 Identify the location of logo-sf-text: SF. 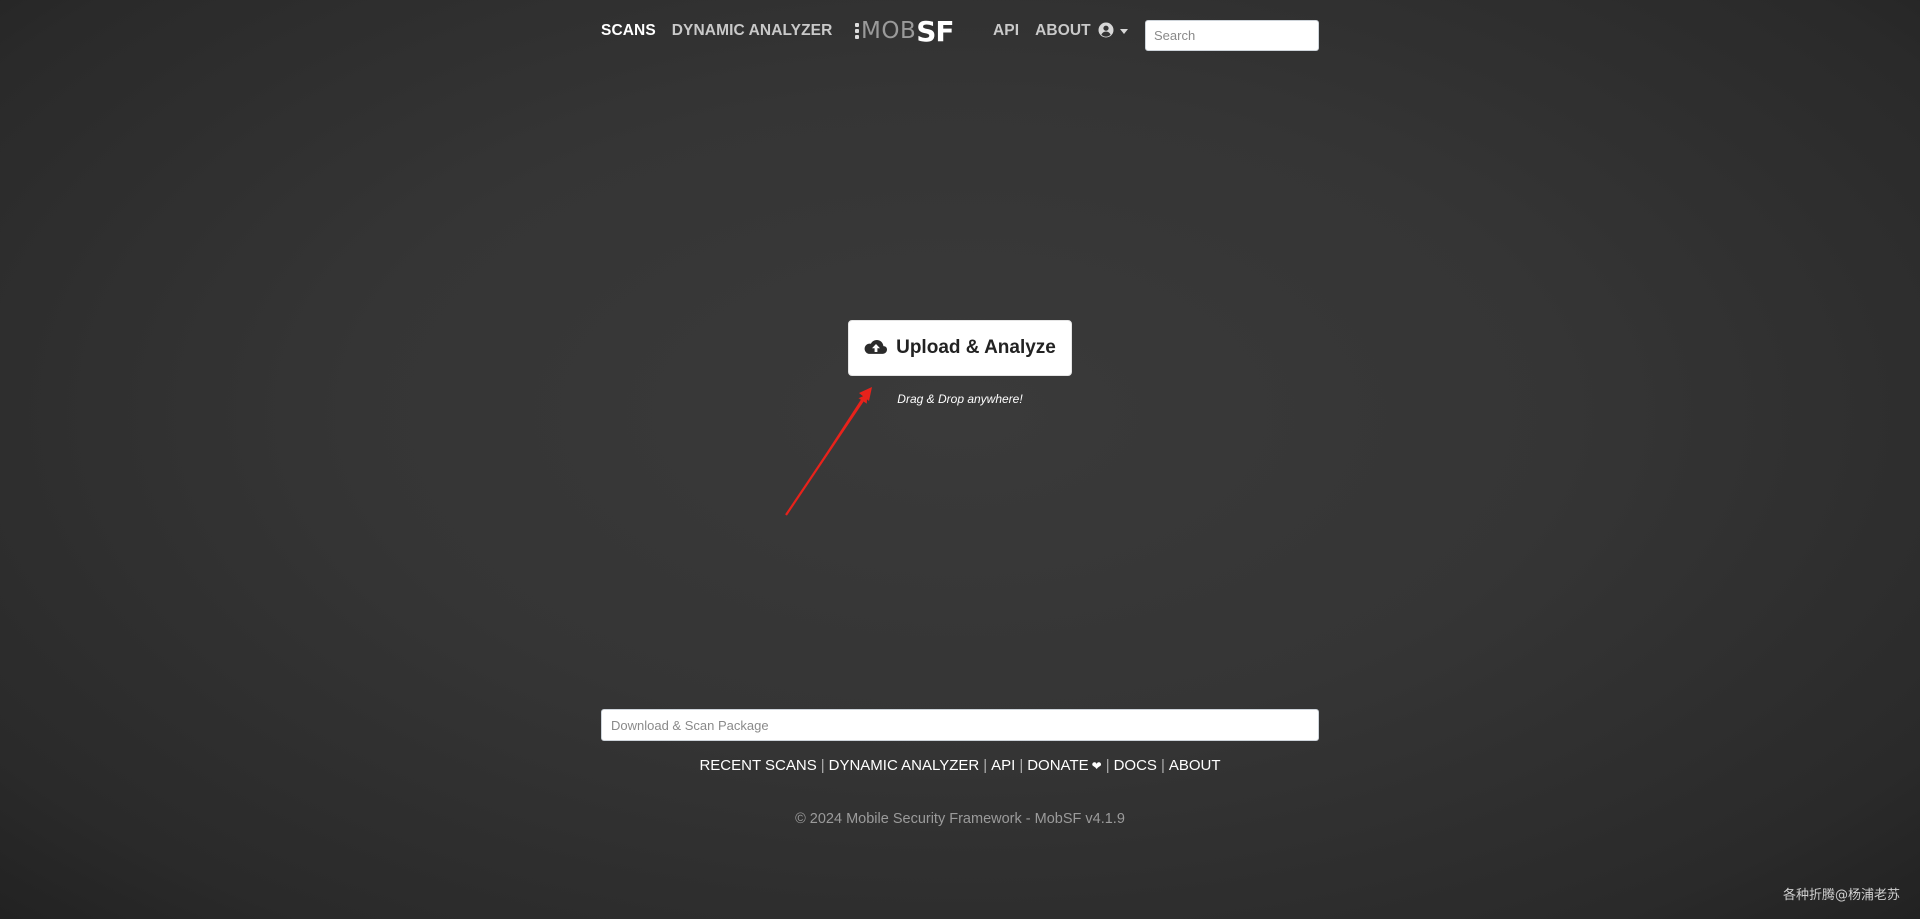
(935, 31).